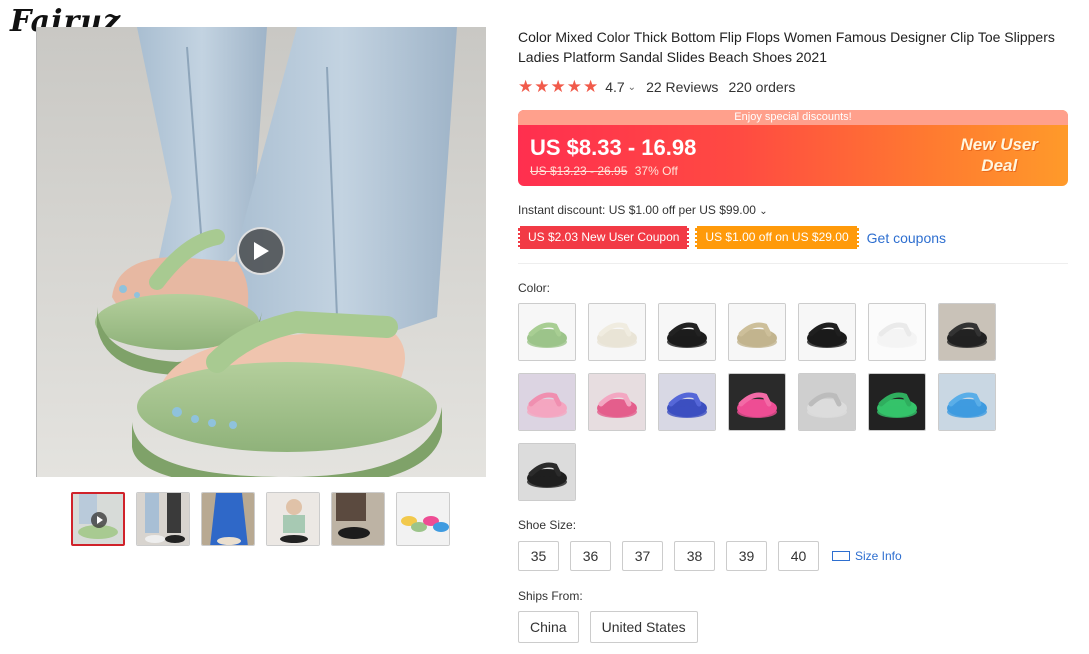  What do you see at coordinates (878, 556) in the screenshot?
I see `size-info-text: Size Info` at bounding box center [878, 556].